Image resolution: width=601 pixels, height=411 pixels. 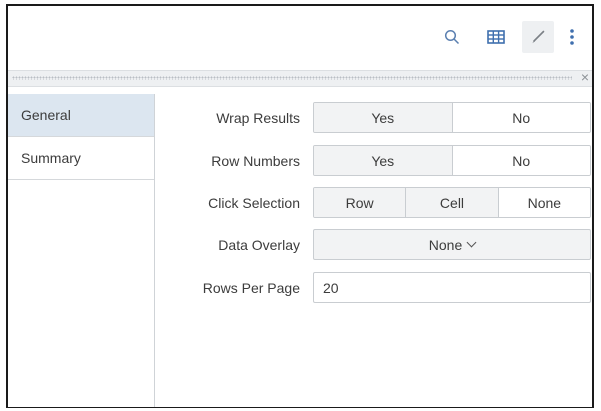 I want to click on wrap-results-toggle: Yes No, so click(x=452, y=117).